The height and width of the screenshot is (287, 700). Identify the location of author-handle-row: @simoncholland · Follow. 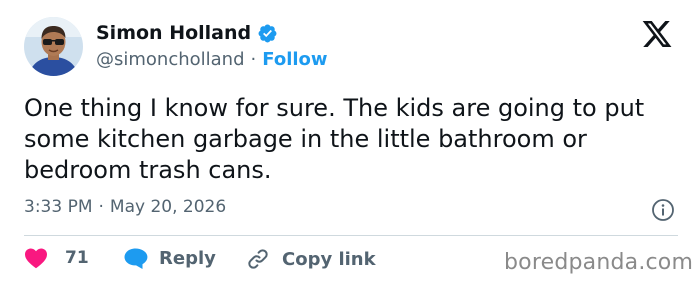
(212, 59).